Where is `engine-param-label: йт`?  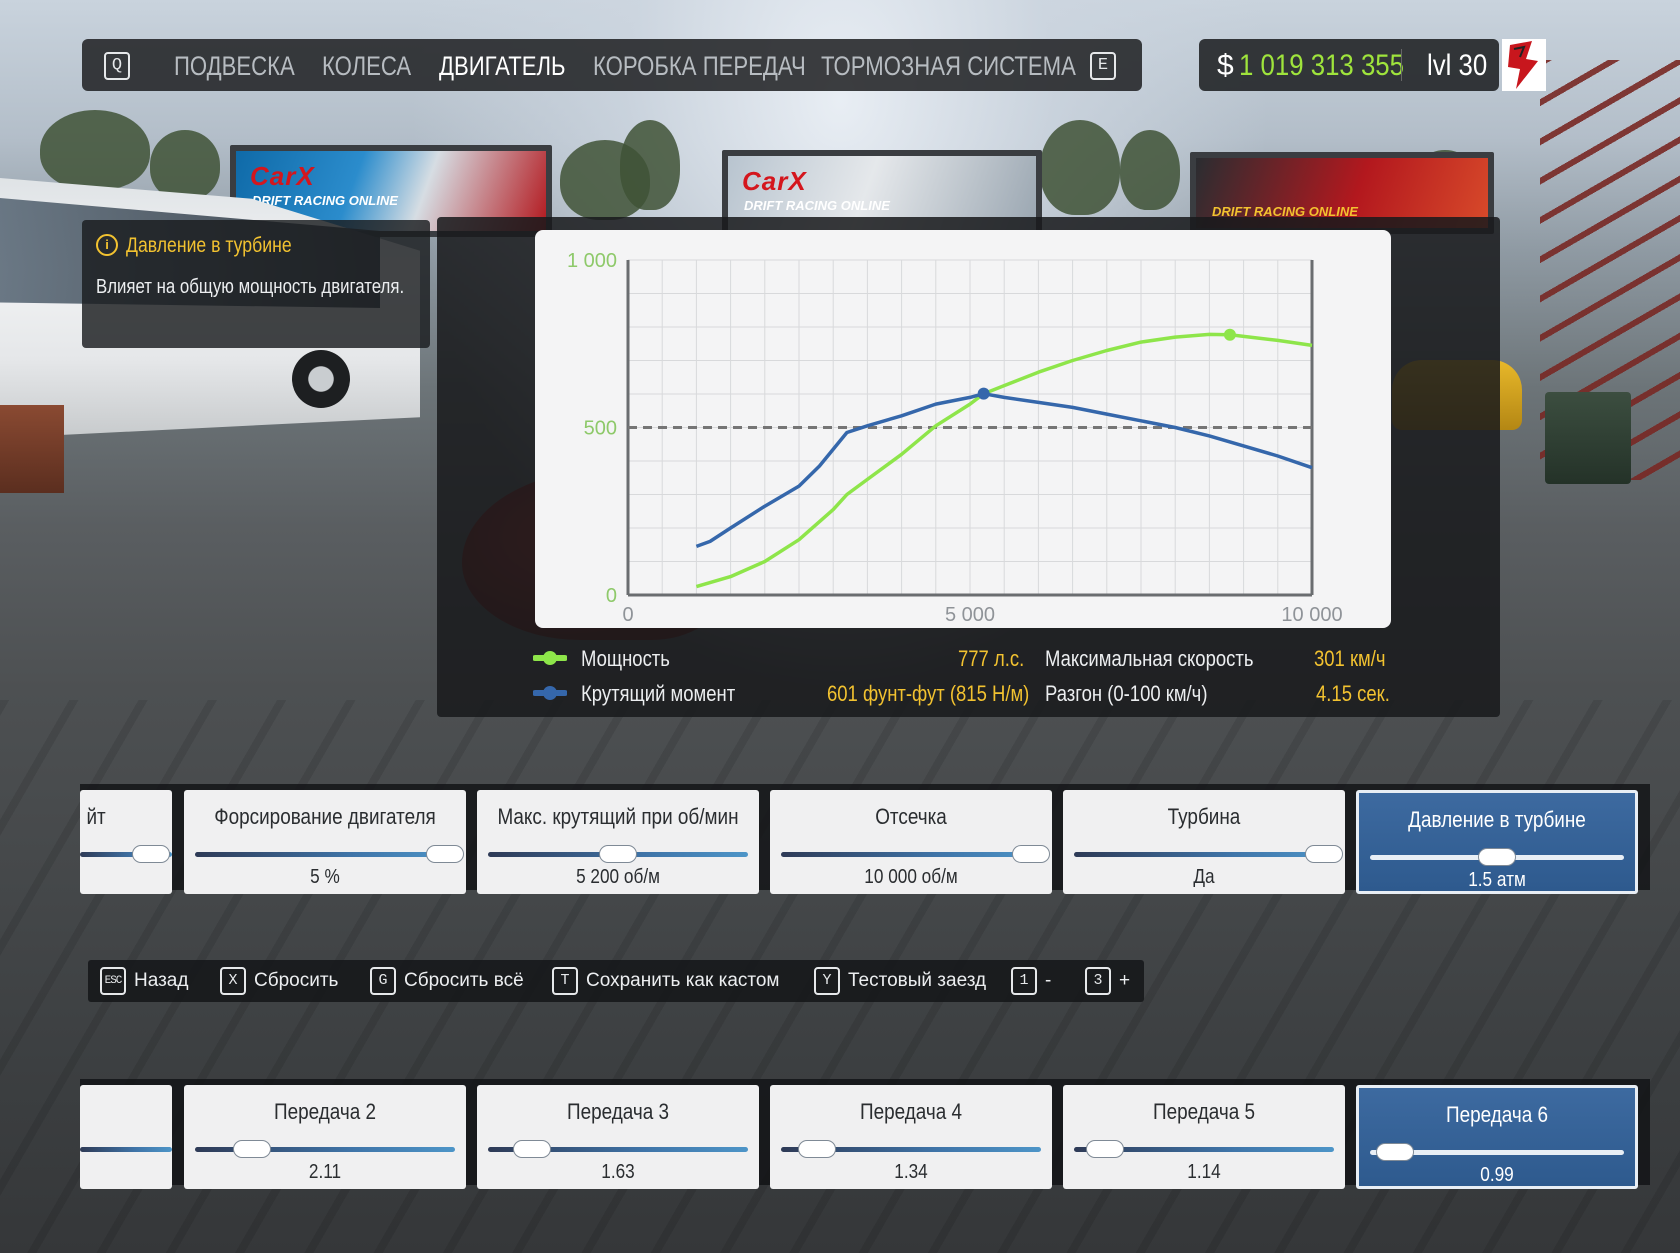 engine-param-label: йт is located at coordinates (96, 816).